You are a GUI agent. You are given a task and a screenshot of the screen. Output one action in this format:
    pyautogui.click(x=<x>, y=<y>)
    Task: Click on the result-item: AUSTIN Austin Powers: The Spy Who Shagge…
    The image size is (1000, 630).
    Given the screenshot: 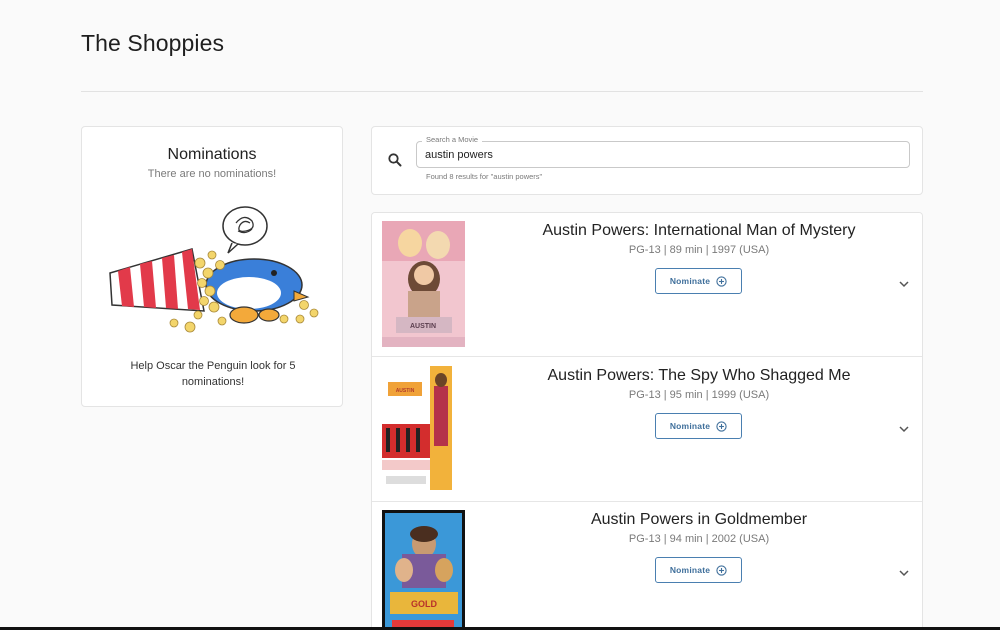 What is the action you would take?
    pyautogui.click(x=647, y=430)
    